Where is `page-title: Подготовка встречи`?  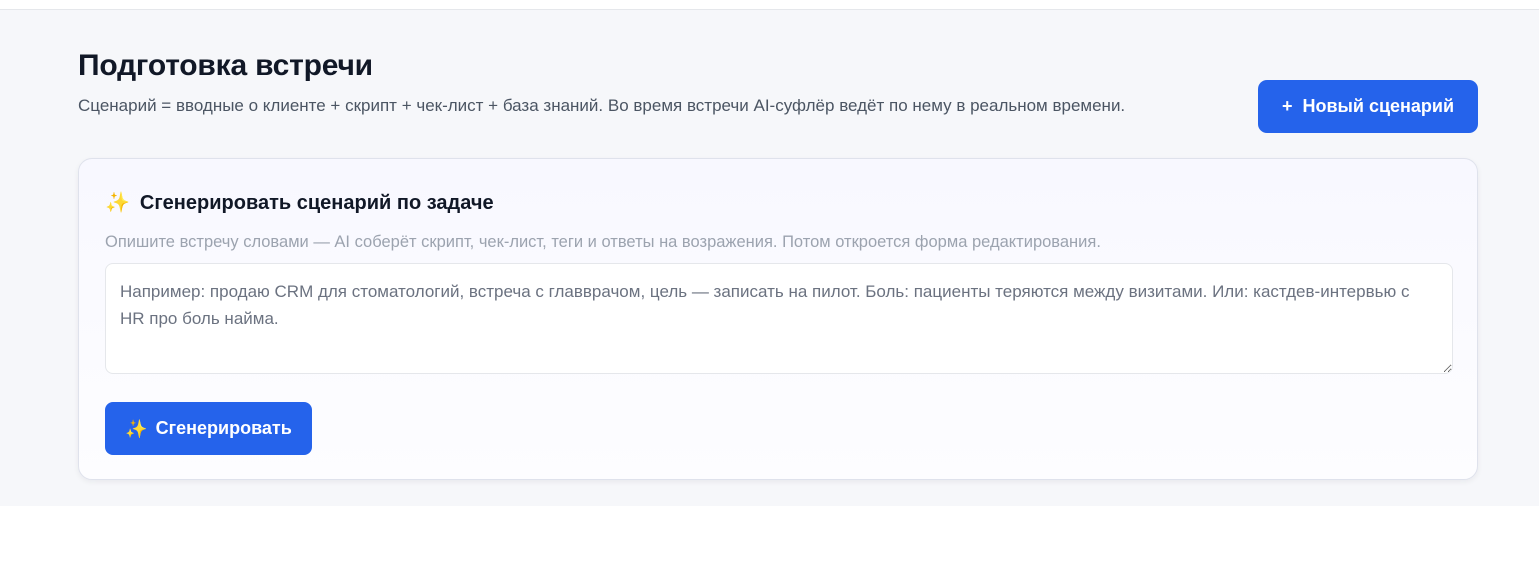
page-title: Подготовка встречи is located at coordinates (225, 65).